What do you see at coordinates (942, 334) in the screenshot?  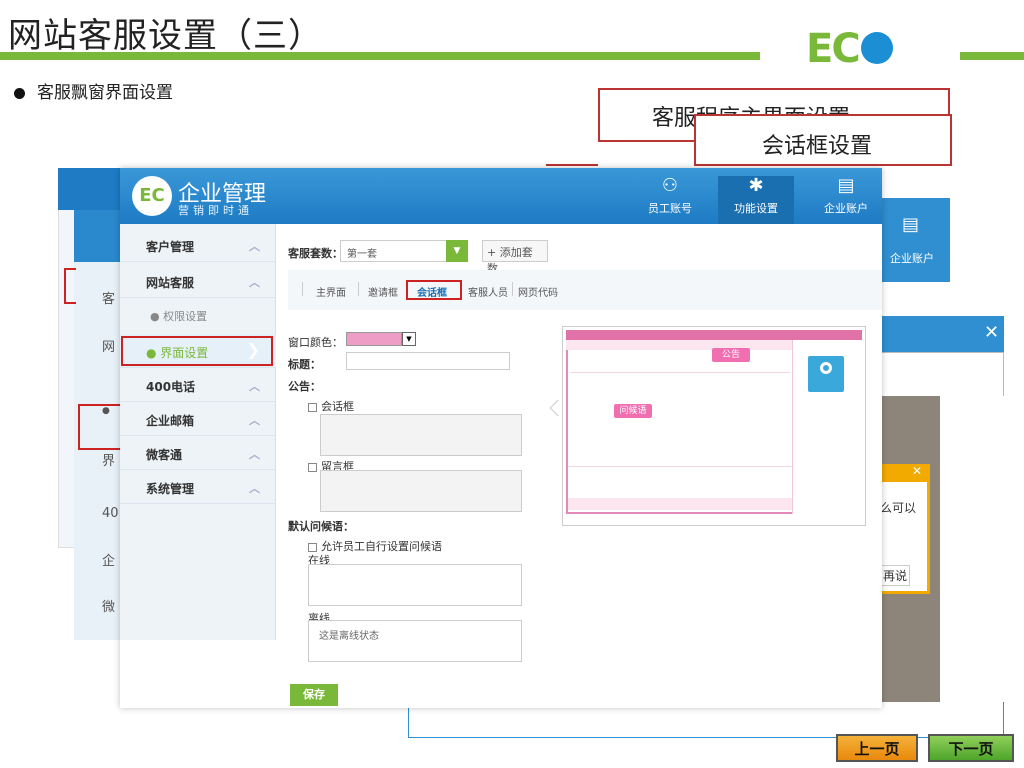 I see `back-dialog-titlebar: ✕` at bounding box center [942, 334].